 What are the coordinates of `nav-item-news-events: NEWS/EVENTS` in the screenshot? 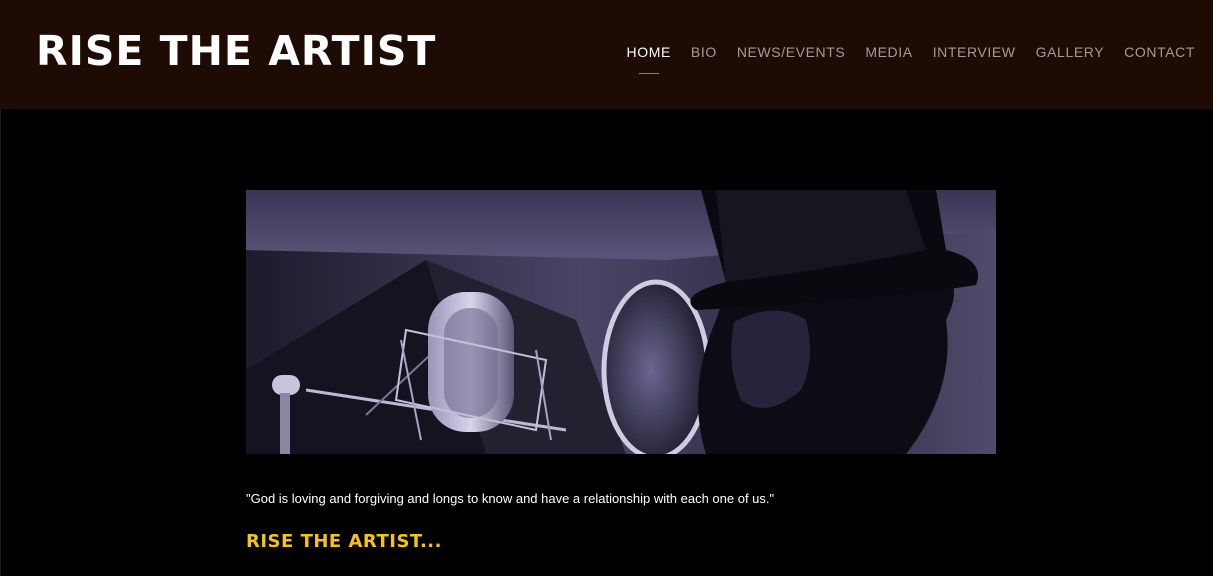 It's located at (791, 52).